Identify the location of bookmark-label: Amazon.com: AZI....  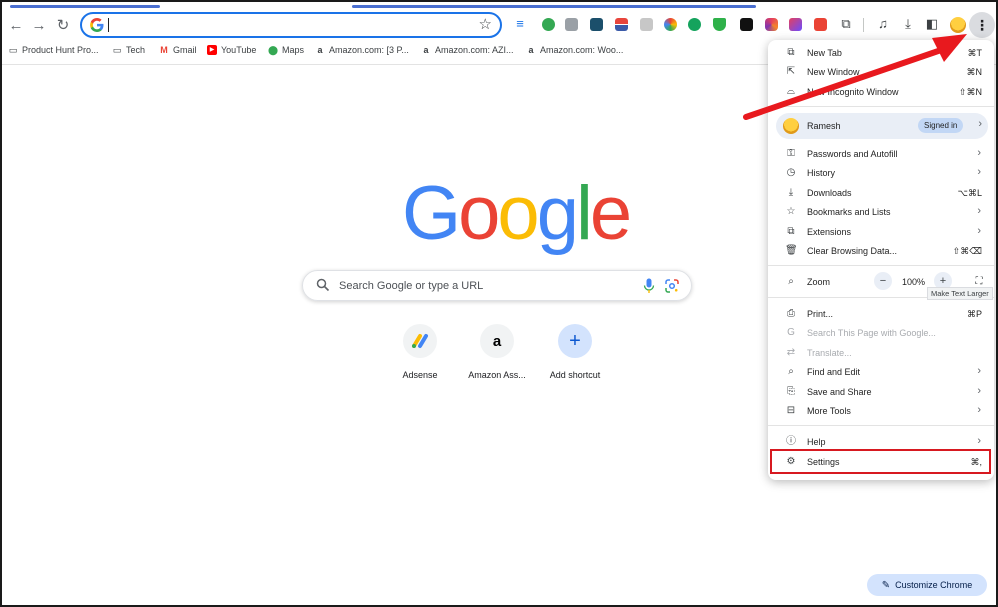
(474, 50).